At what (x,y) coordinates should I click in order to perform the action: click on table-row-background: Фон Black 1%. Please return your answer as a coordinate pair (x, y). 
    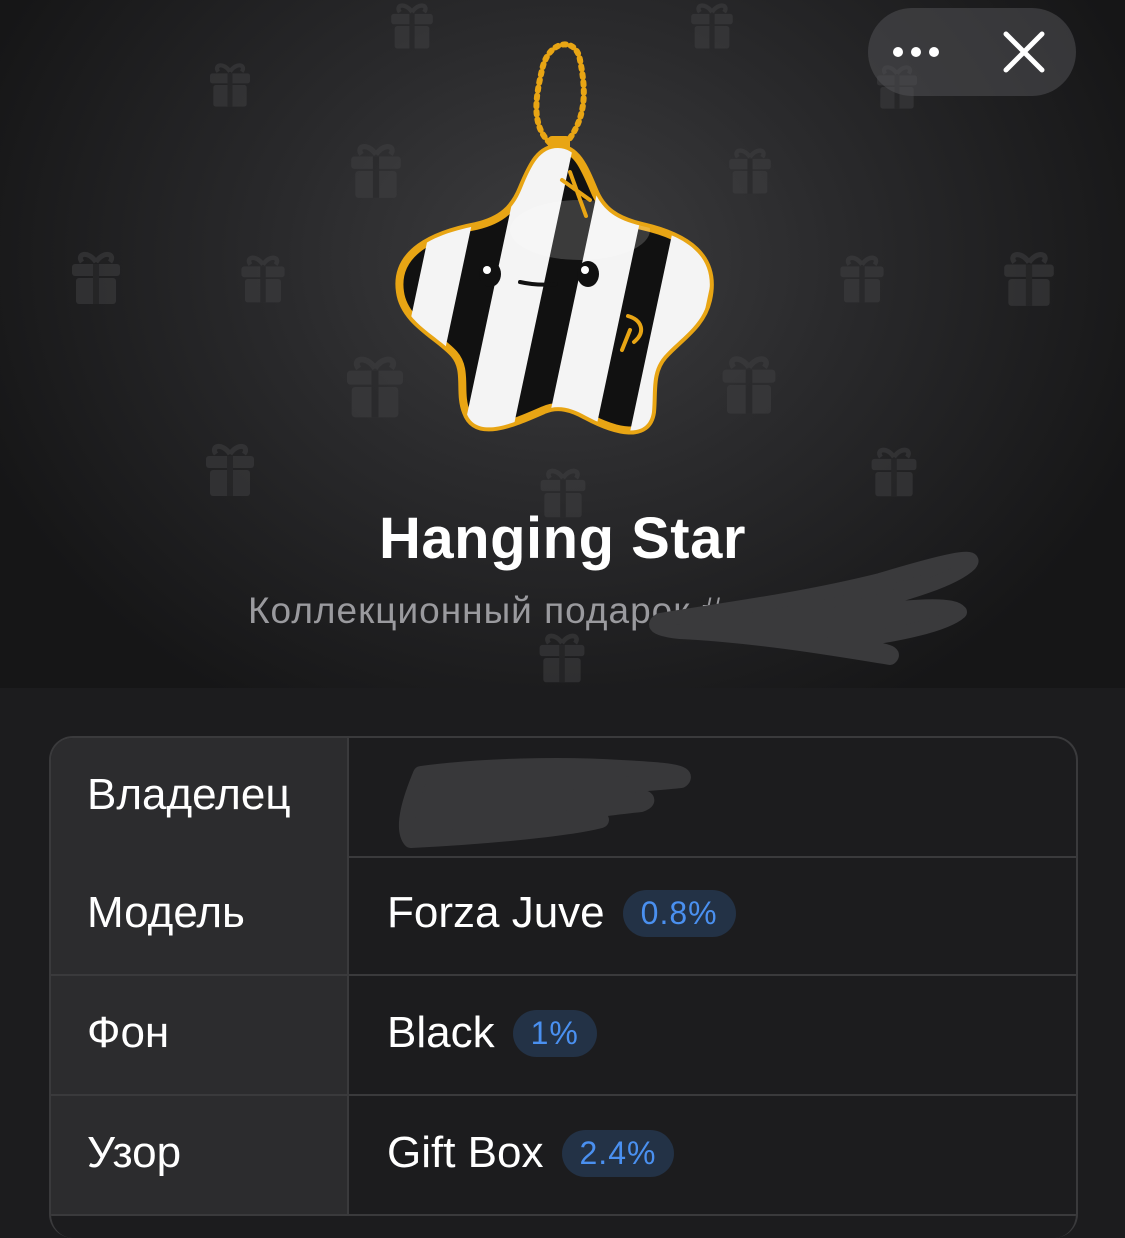
    Looking at the image, I should click on (563, 1036).